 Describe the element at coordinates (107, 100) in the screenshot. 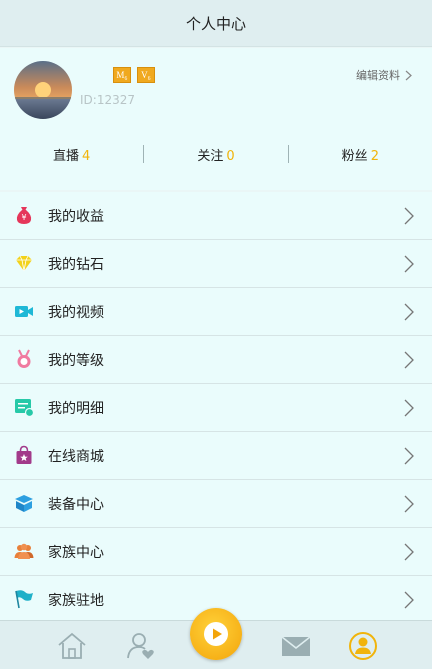

I see `user-id: ID:12327` at that location.